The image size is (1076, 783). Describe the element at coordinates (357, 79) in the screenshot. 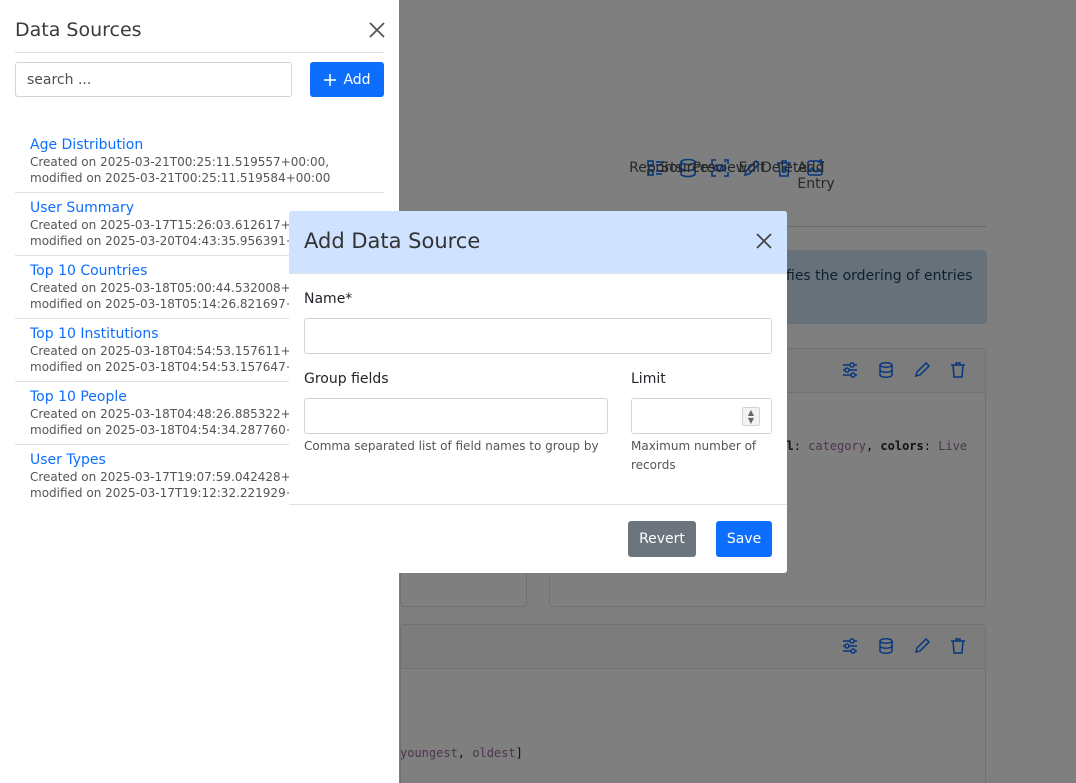

I see `add-source-label: Add` at that location.